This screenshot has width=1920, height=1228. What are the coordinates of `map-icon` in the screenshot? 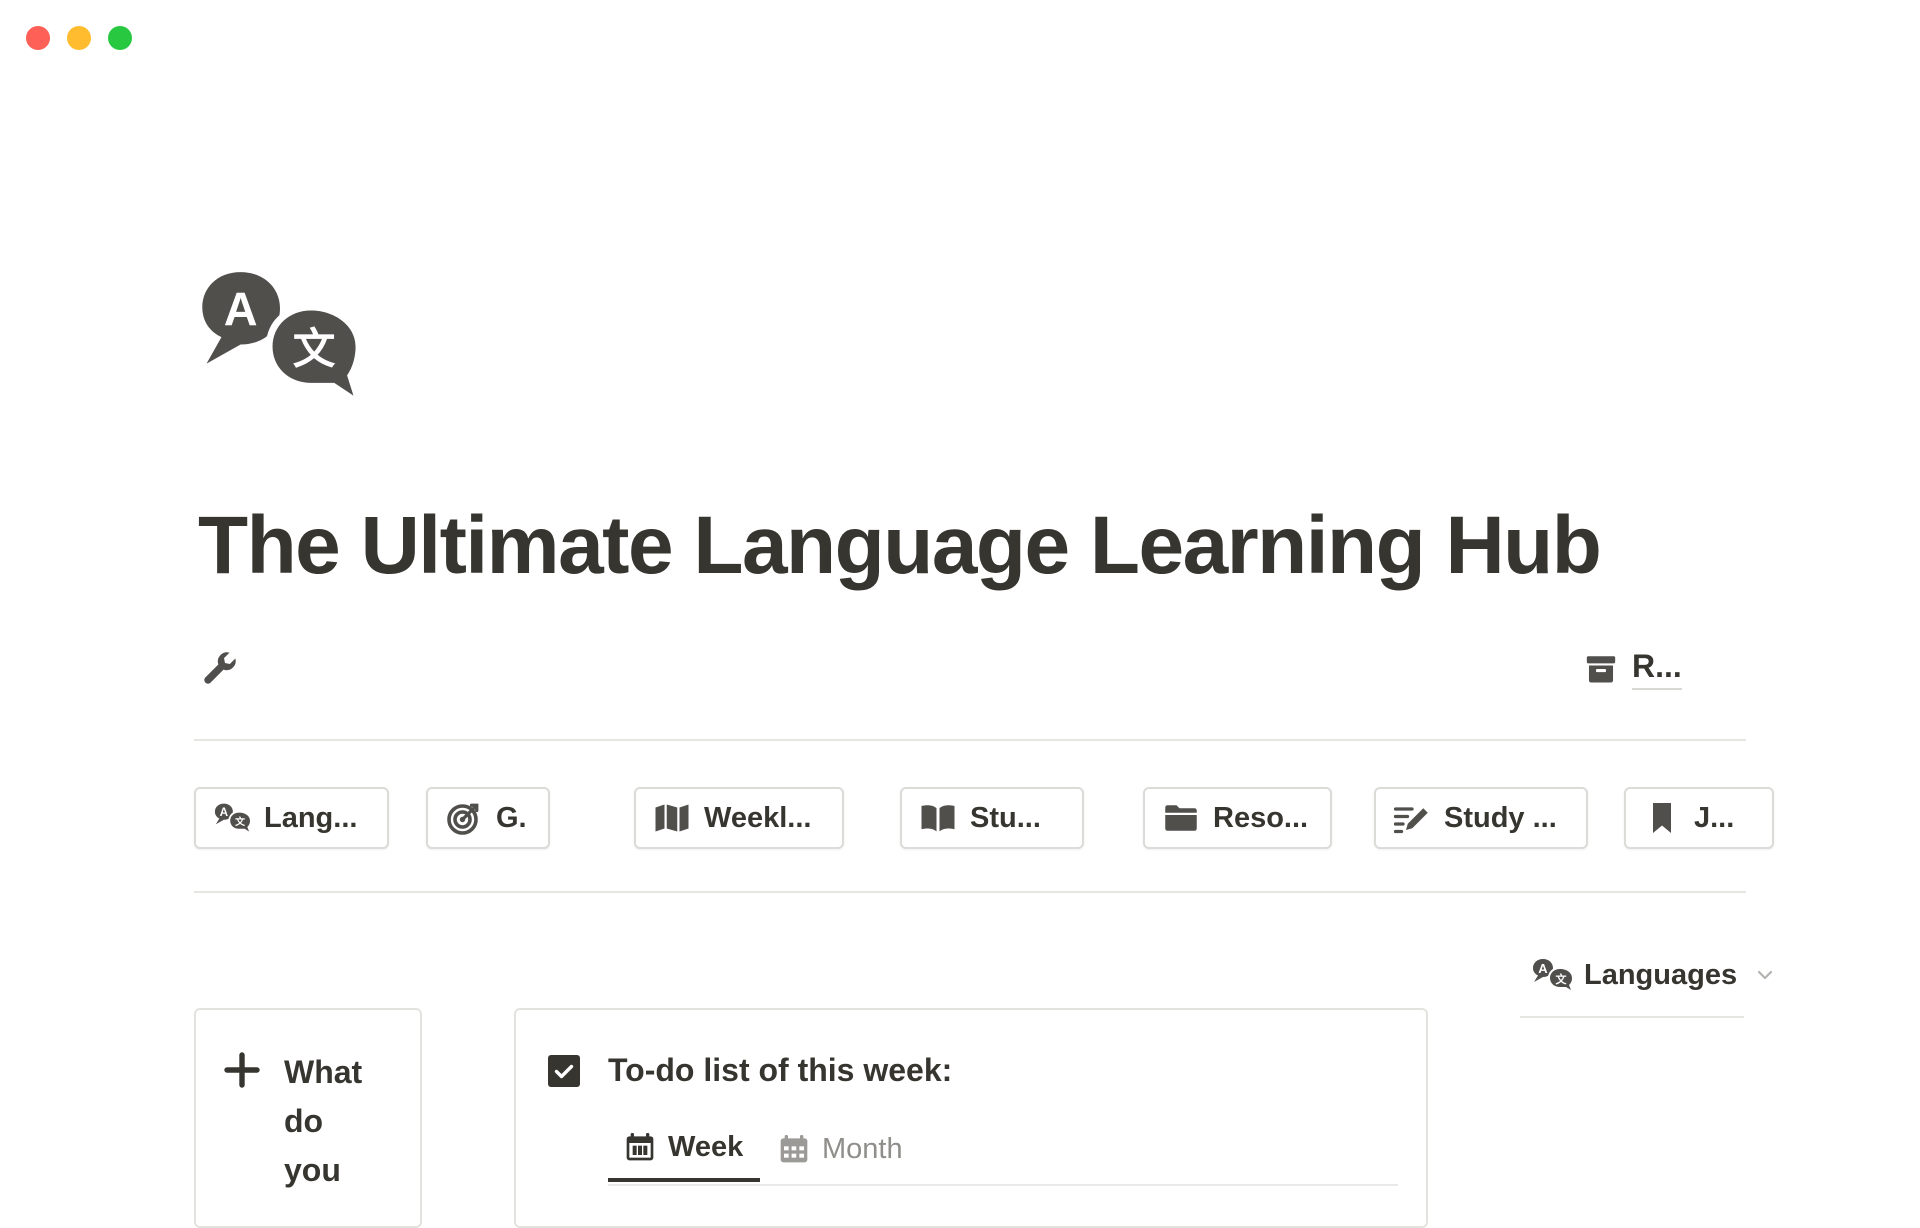 It's located at (672, 818).